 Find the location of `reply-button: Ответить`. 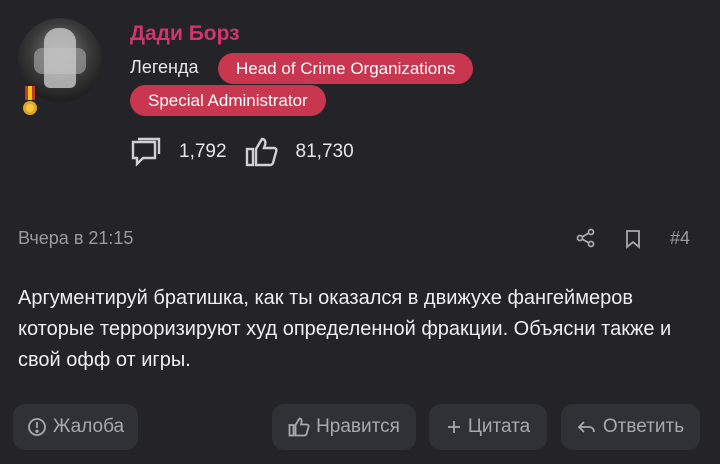

reply-button: Ответить is located at coordinates (630, 427).